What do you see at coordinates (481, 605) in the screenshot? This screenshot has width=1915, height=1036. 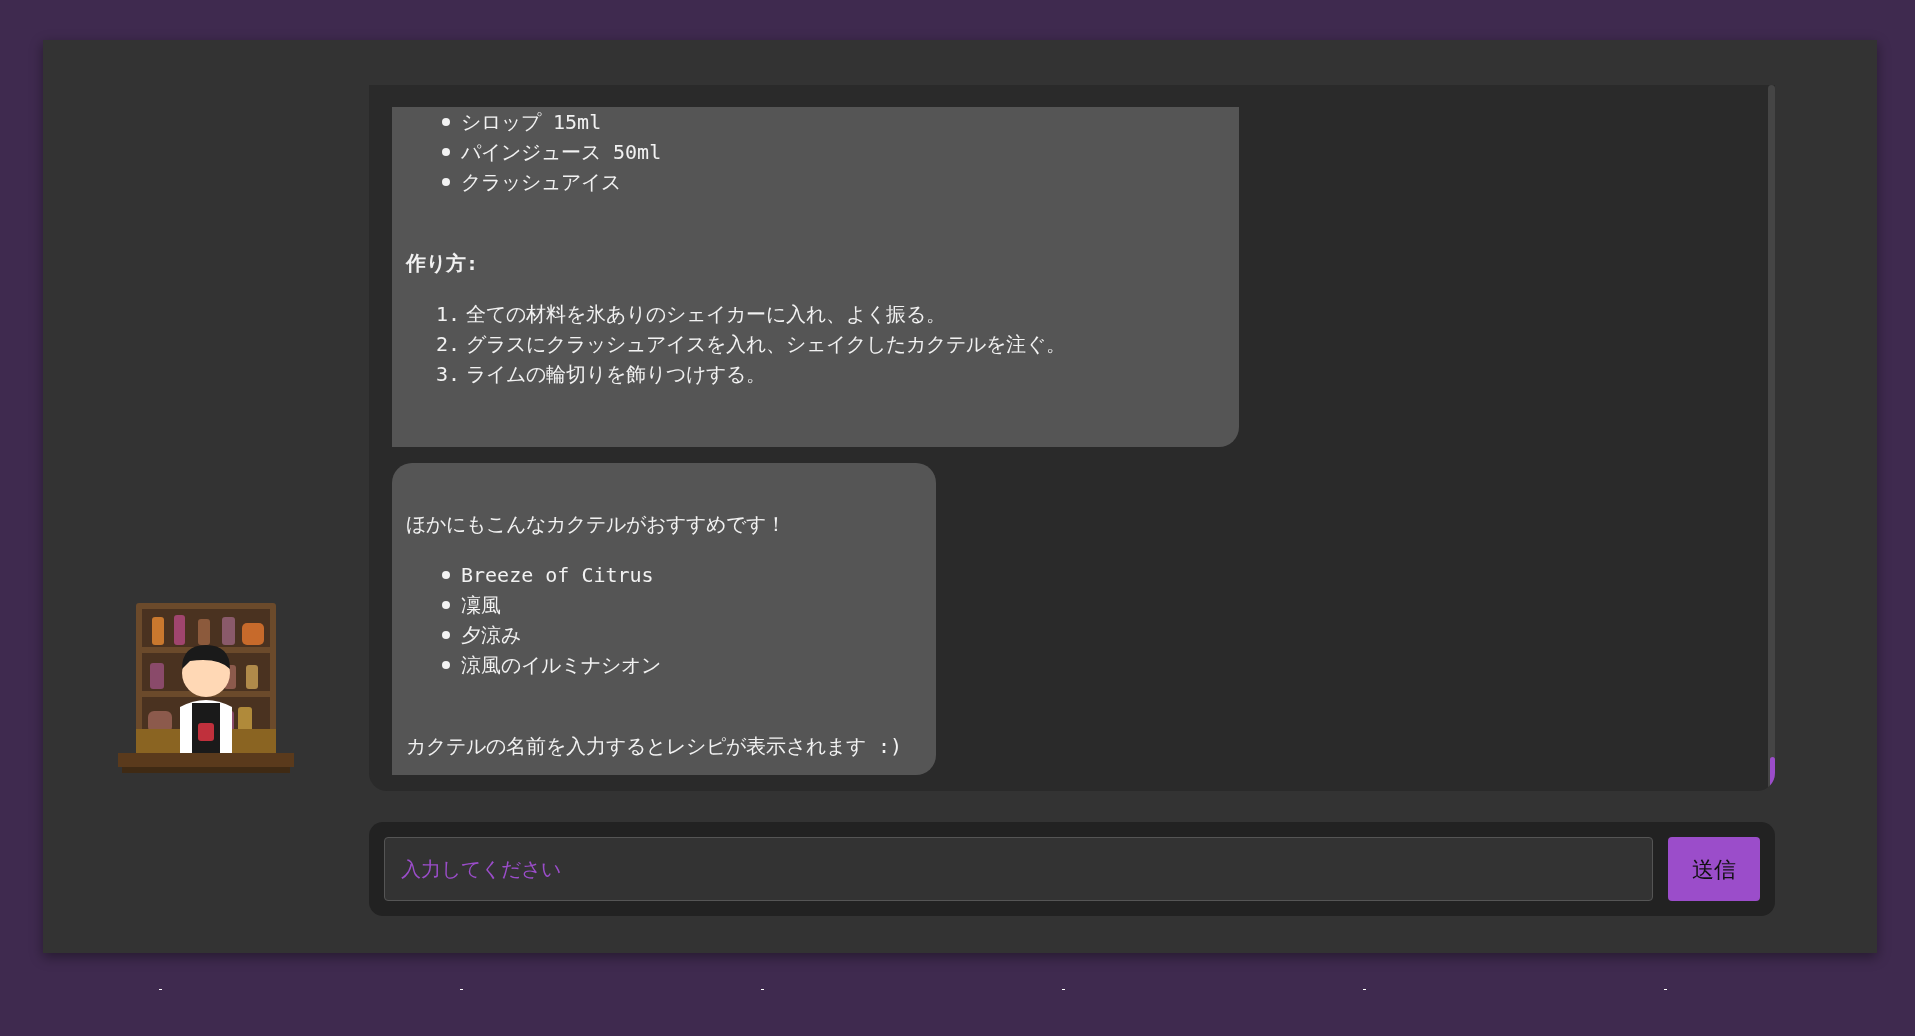 I see `list-item-text: 凜風` at bounding box center [481, 605].